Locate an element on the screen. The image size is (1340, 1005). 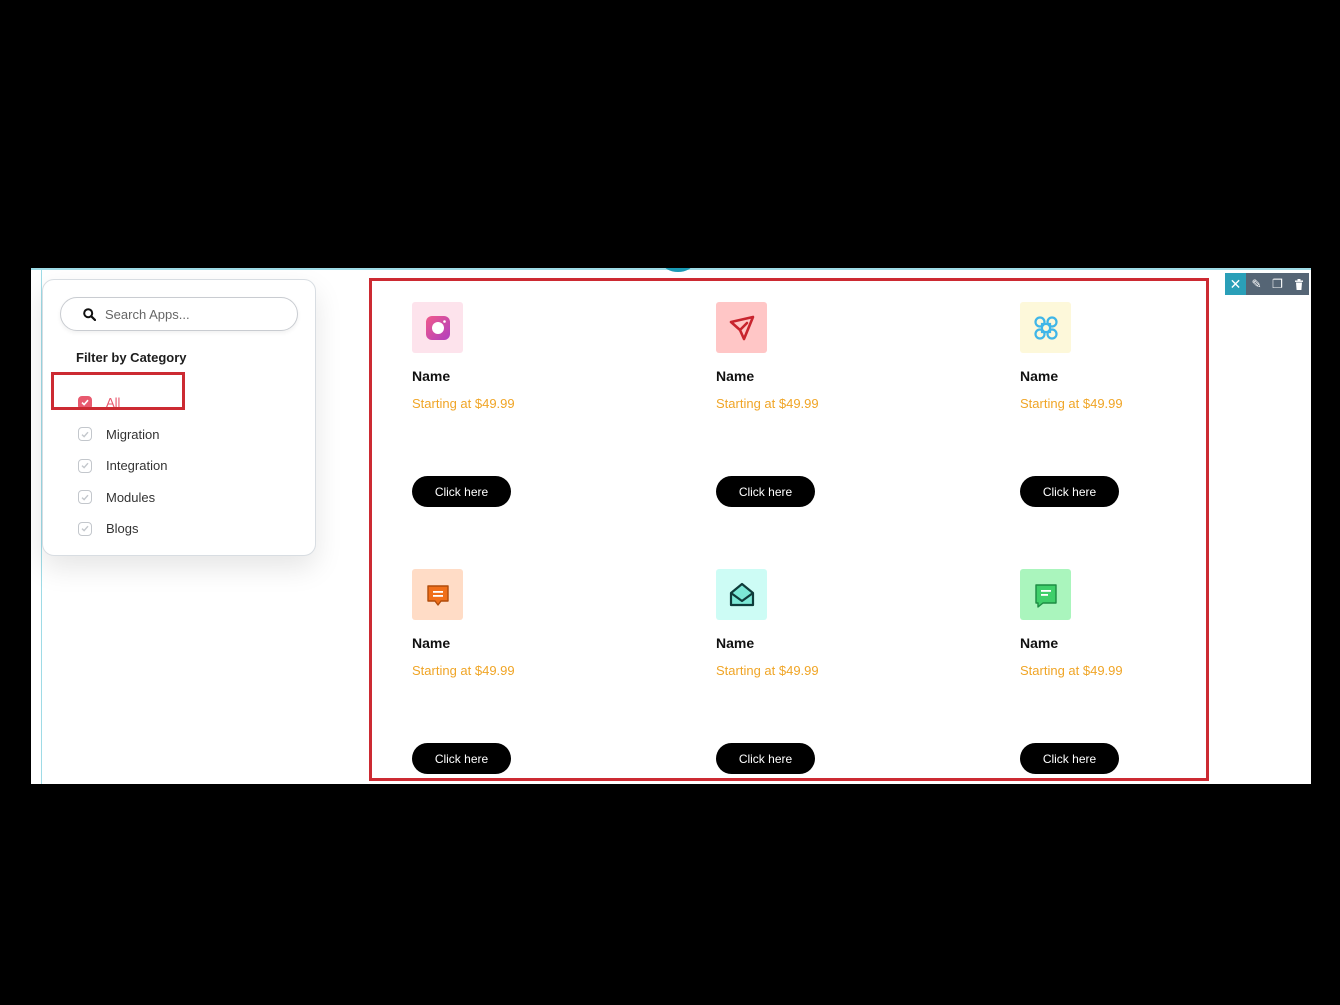
category-label: Migration is located at coordinates (133, 434).